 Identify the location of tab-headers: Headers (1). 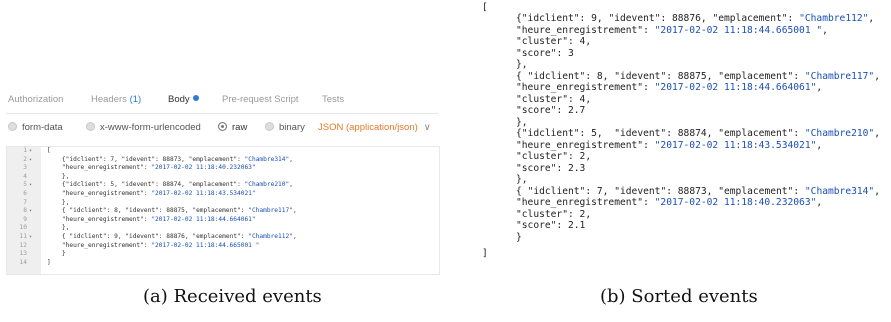
(116, 99).